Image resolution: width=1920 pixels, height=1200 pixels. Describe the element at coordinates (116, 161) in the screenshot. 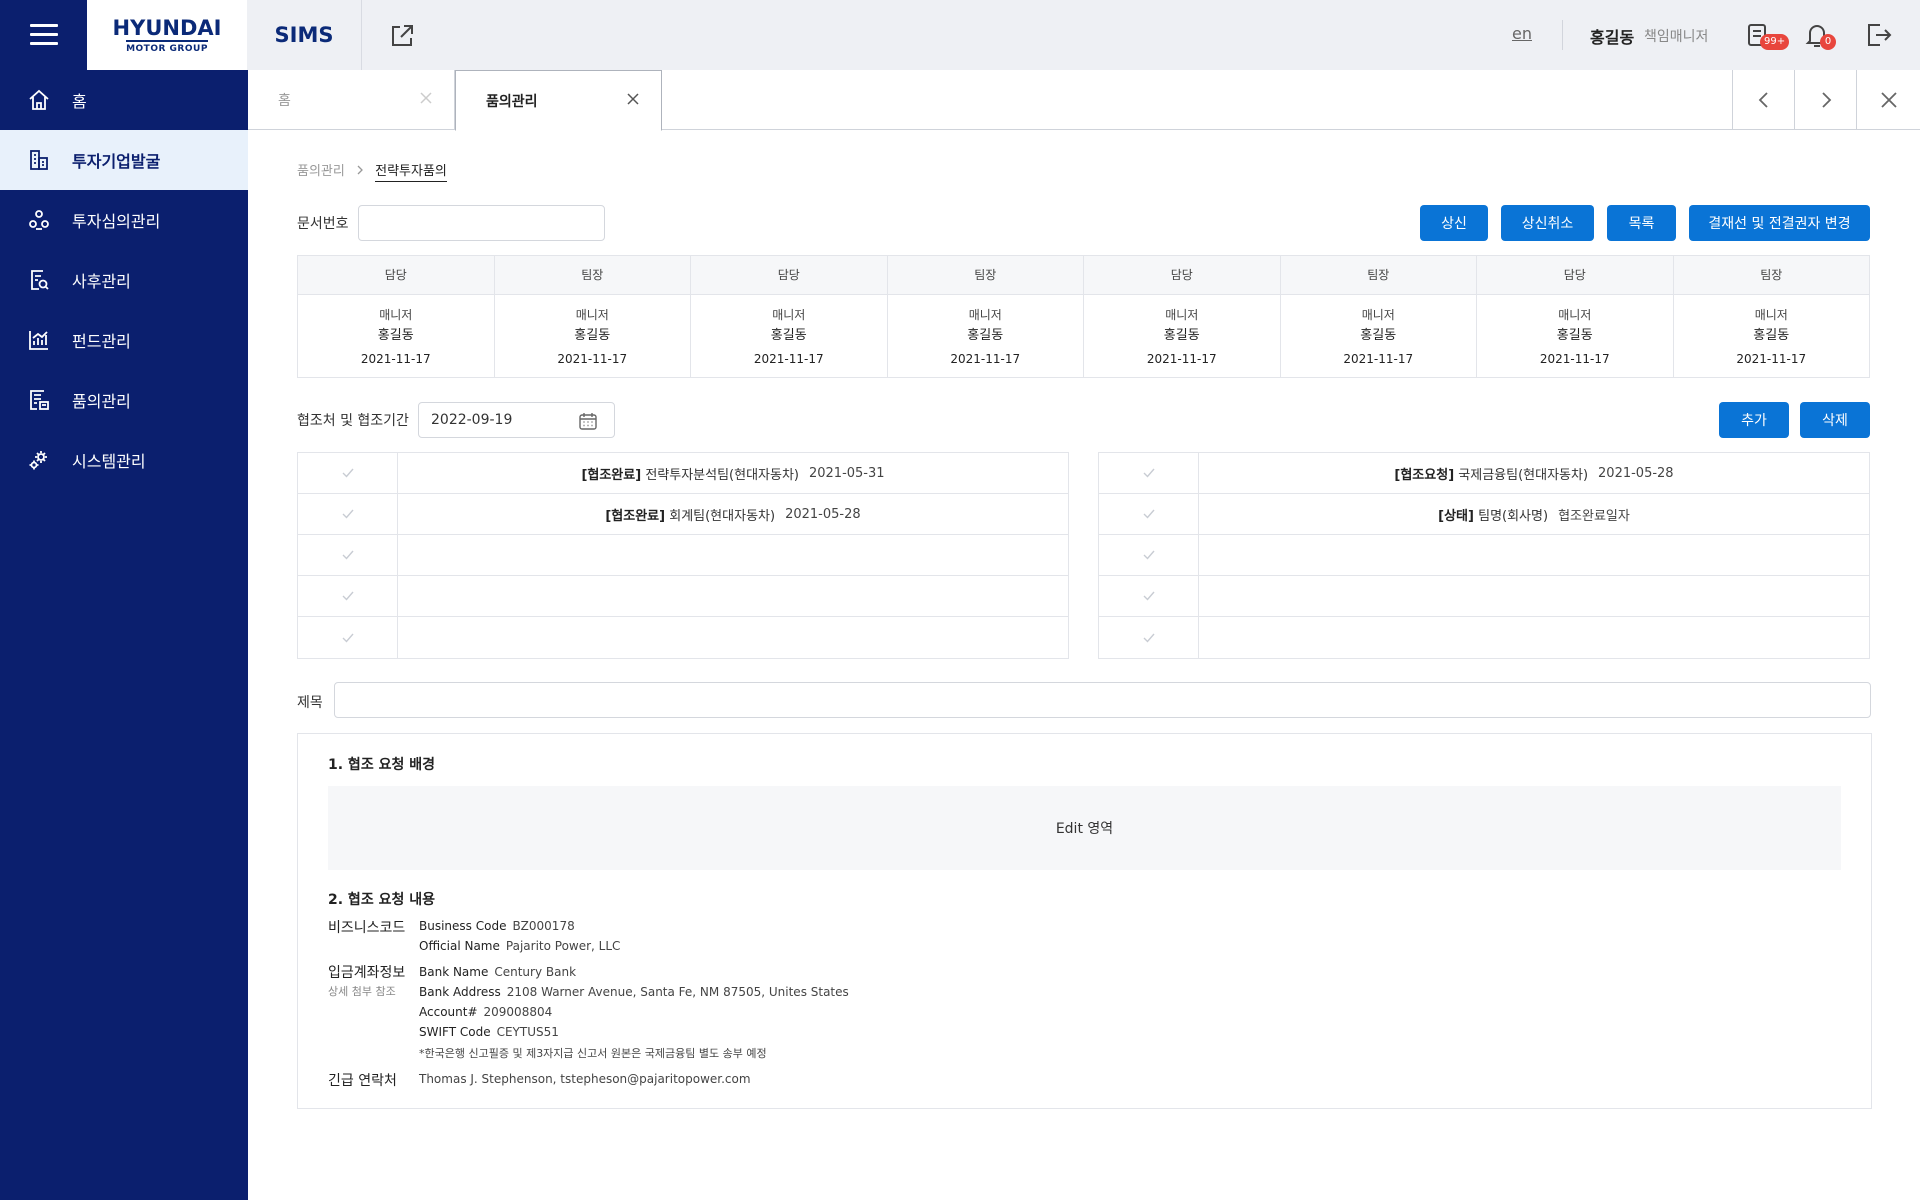

I see `sidebar-item-label: 투자기업발굴` at that location.